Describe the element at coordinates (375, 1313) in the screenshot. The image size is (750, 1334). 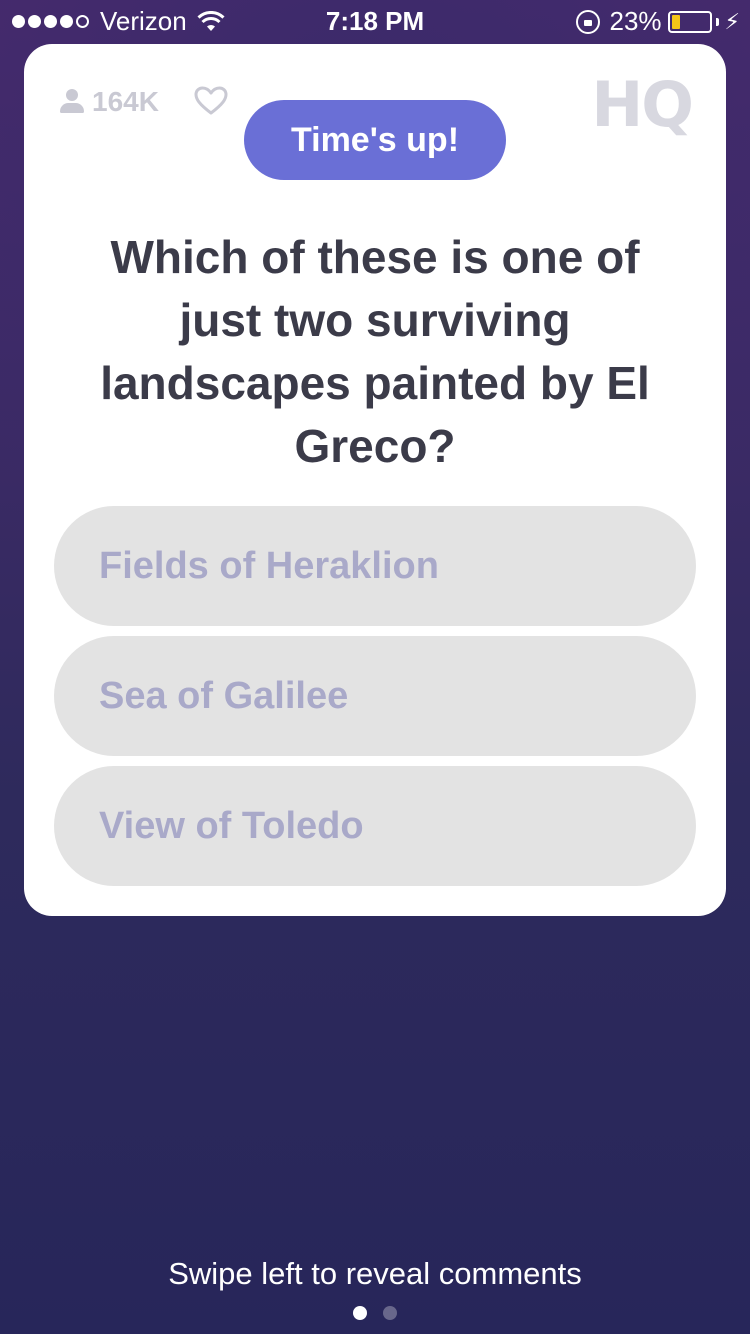
I see `page-indicator` at that location.